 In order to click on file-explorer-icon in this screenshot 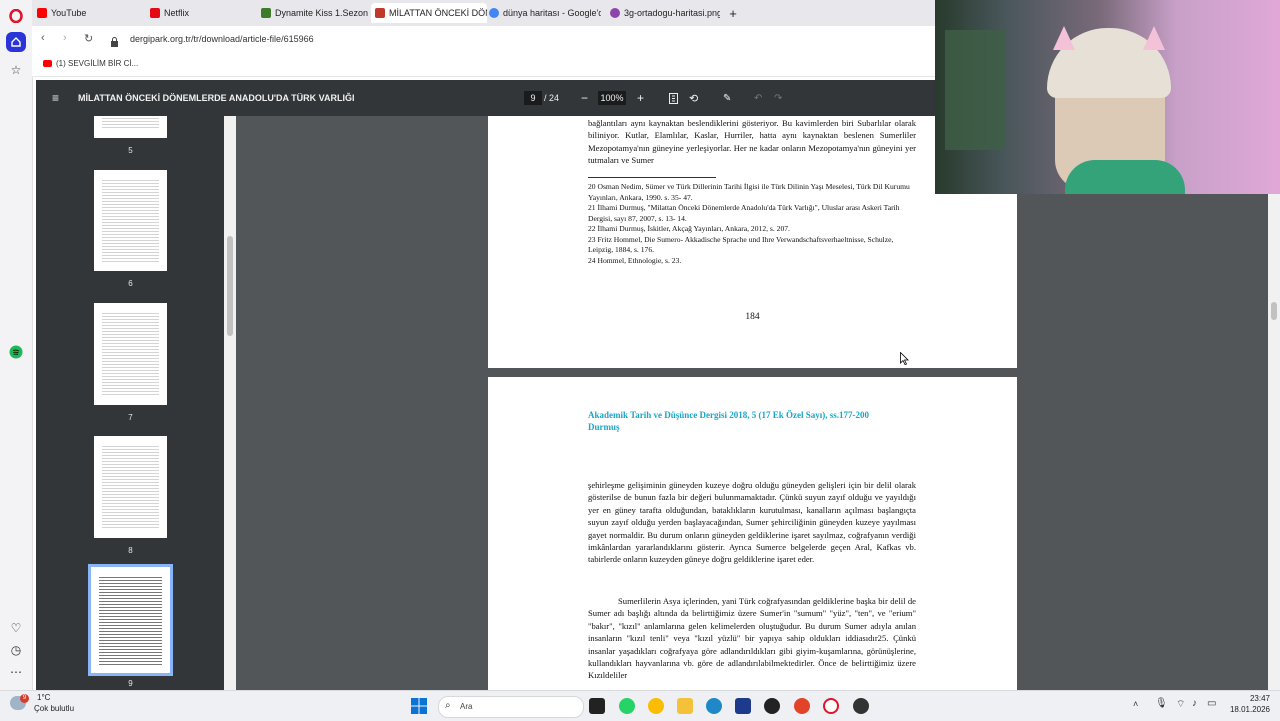, I will do `click(685, 706)`.